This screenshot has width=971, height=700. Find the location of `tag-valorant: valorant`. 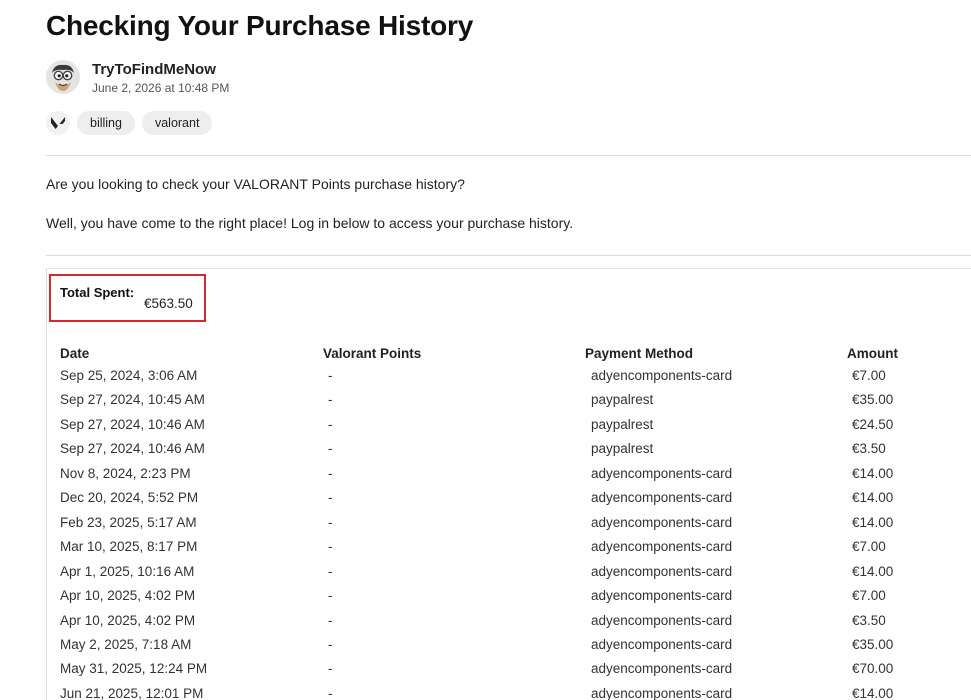

tag-valorant: valorant is located at coordinates (177, 123).